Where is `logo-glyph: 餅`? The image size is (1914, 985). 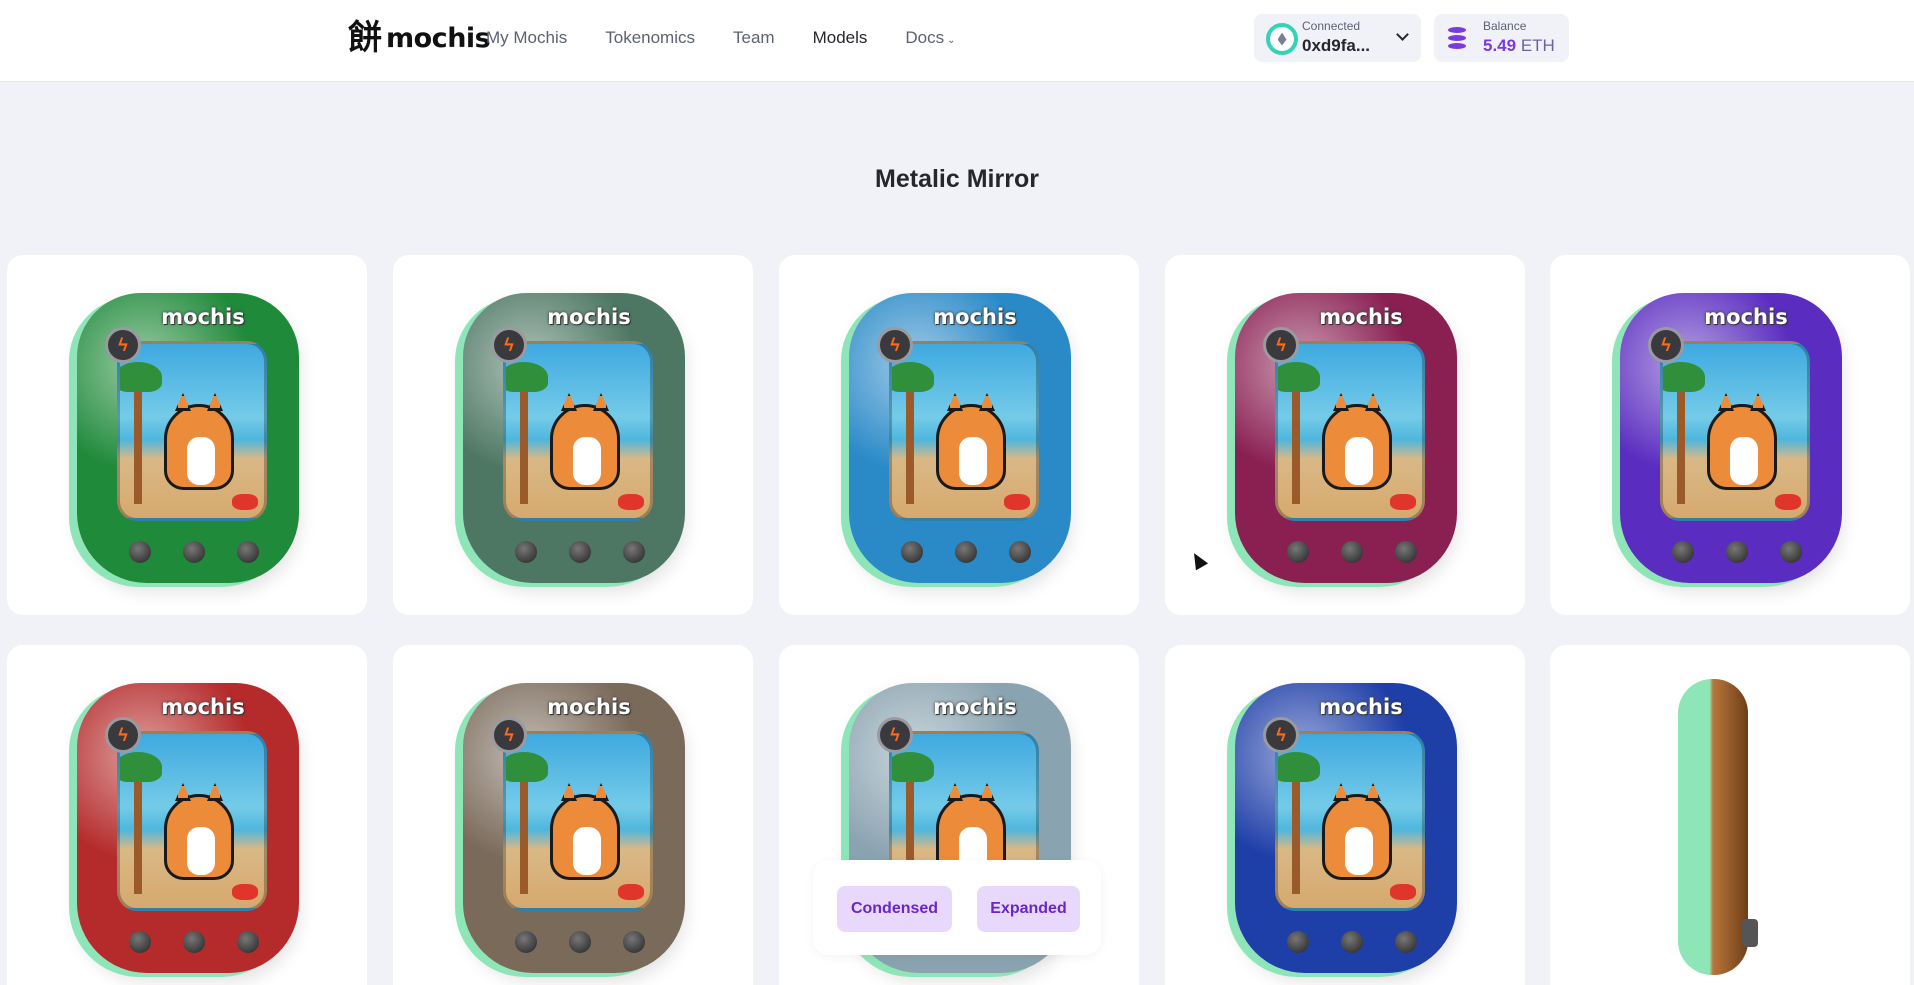
logo-glyph: 餅 is located at coordinates (365, 38).